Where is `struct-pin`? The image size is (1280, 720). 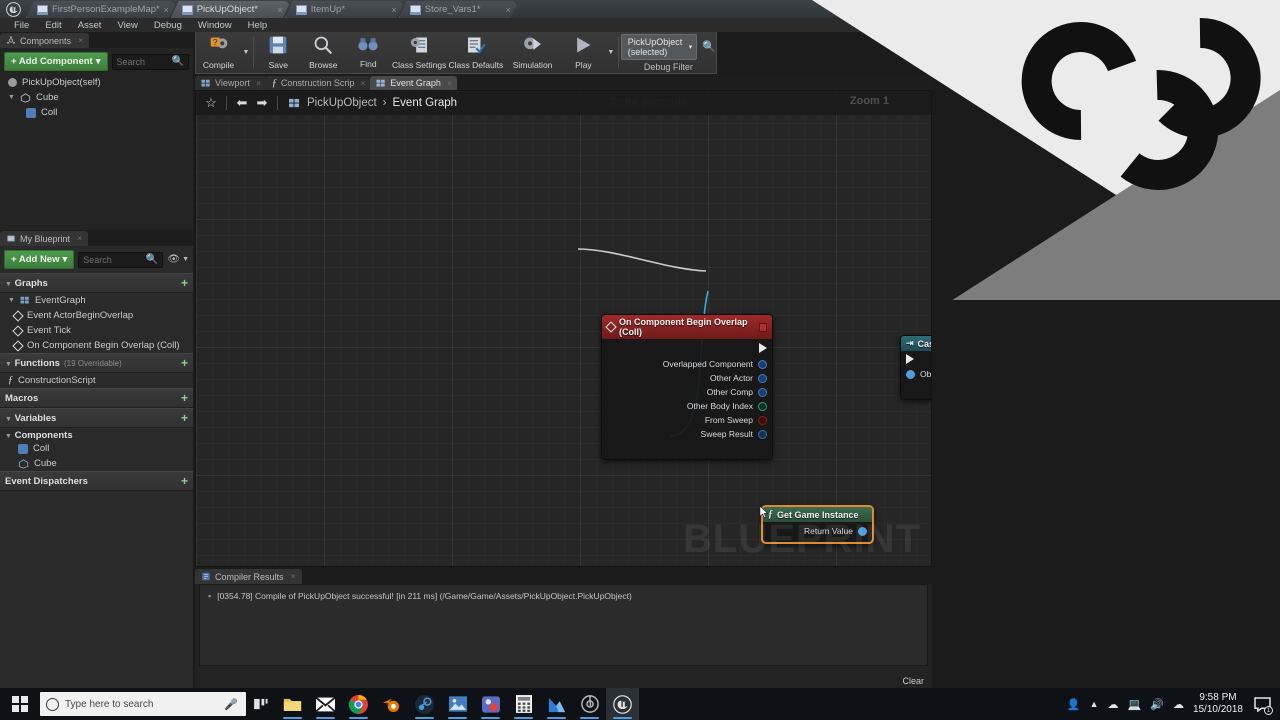
struct-pin is located at coordinates (762, 434).